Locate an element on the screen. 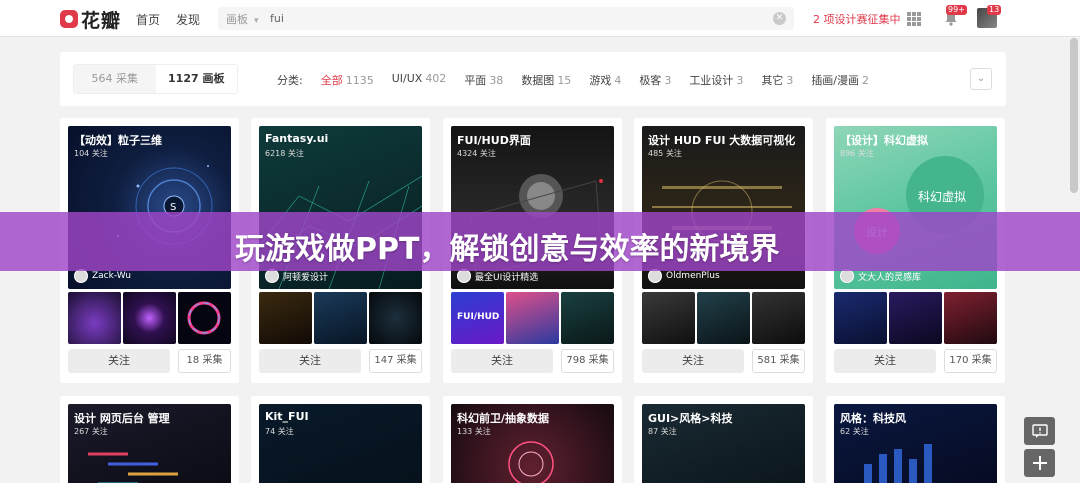 The image size is (1080, 483). overlay-banner: 玩游戏做PPT，解锁创意与效率的新境界 is located at coordinates (540, 241).